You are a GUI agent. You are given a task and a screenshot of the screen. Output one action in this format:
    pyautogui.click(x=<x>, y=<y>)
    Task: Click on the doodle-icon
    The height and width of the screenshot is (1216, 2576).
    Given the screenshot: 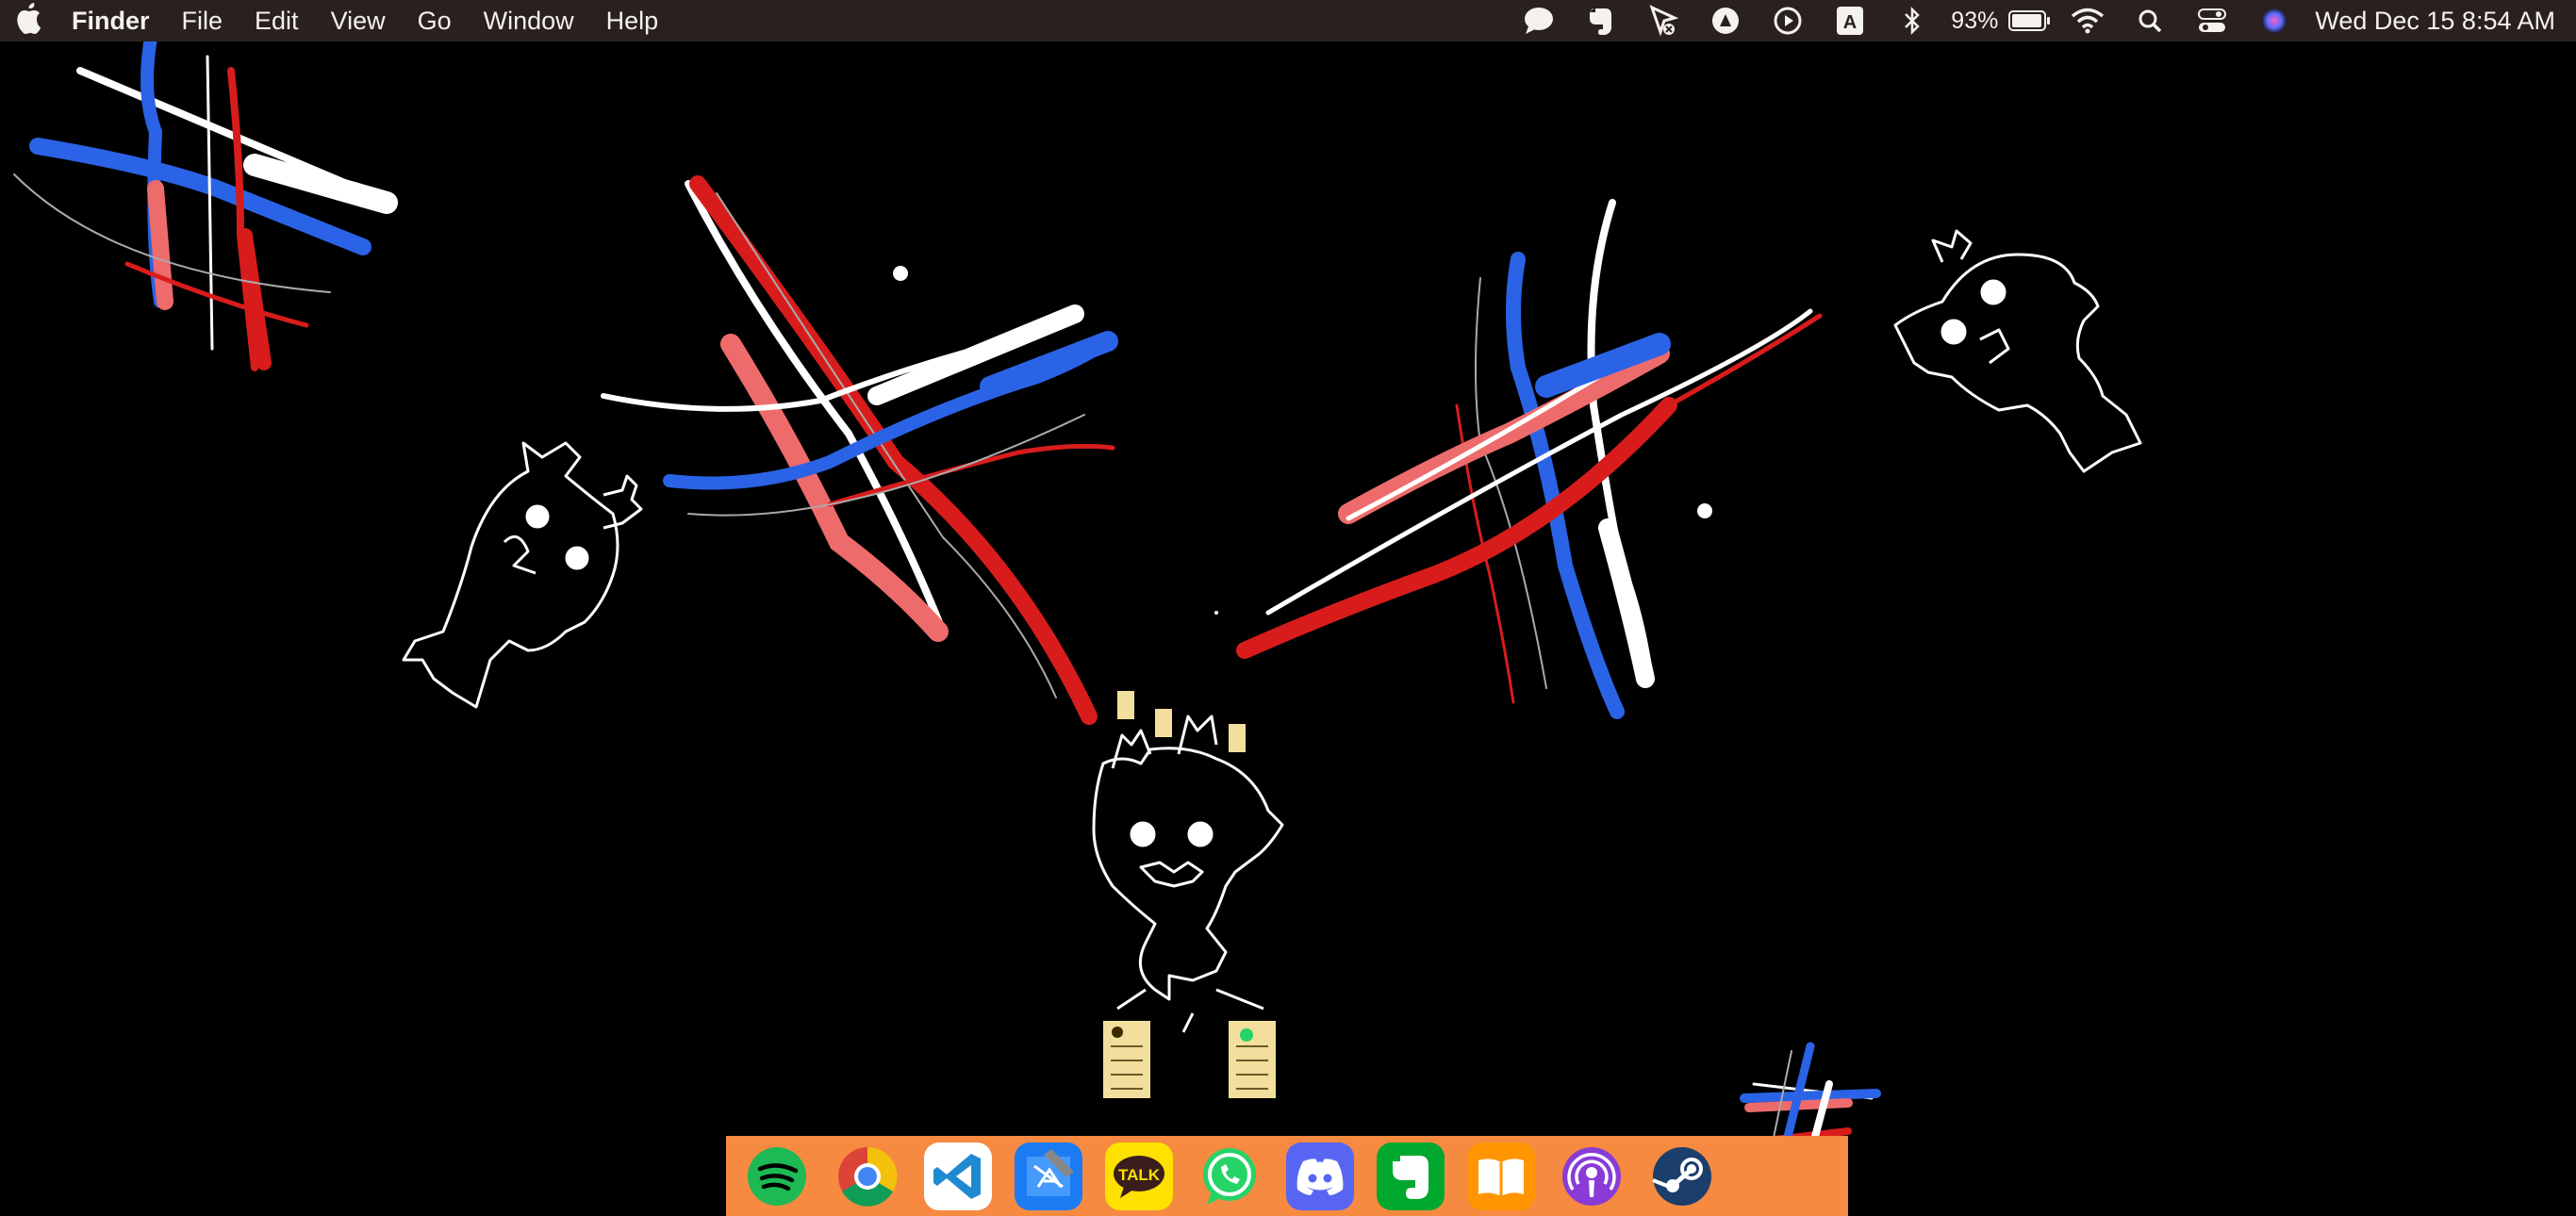 What is the action you would take?
    pyautogui.click(x=1773, y=1176)
    